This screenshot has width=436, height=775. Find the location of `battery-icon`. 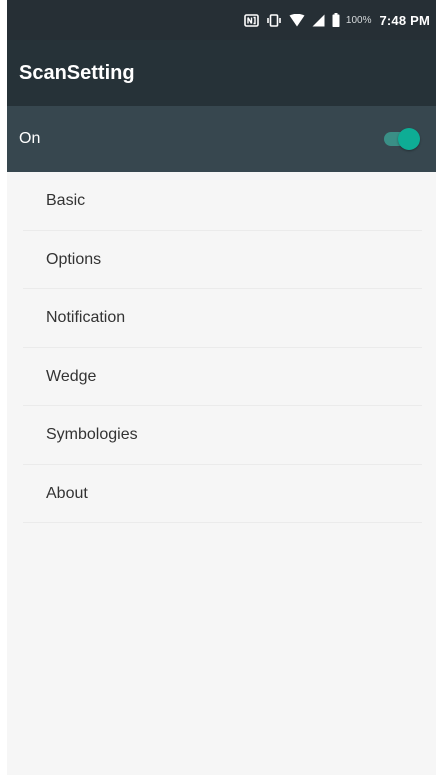

battery-icon is located at coordinates (336, 20).